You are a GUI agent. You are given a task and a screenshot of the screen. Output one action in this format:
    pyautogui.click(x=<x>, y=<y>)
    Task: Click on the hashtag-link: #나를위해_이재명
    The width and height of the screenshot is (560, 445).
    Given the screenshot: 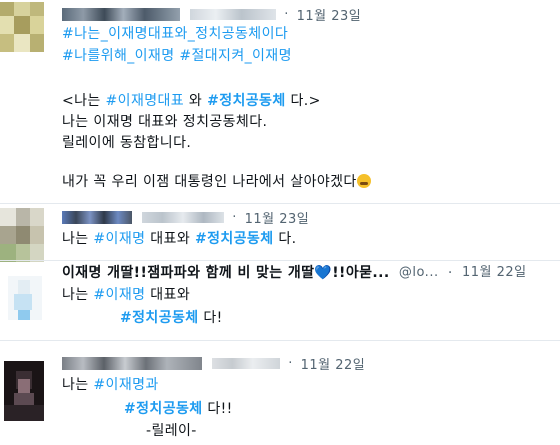 What is the action you would take?
    pyautogui.click(x=118, y=56)
    